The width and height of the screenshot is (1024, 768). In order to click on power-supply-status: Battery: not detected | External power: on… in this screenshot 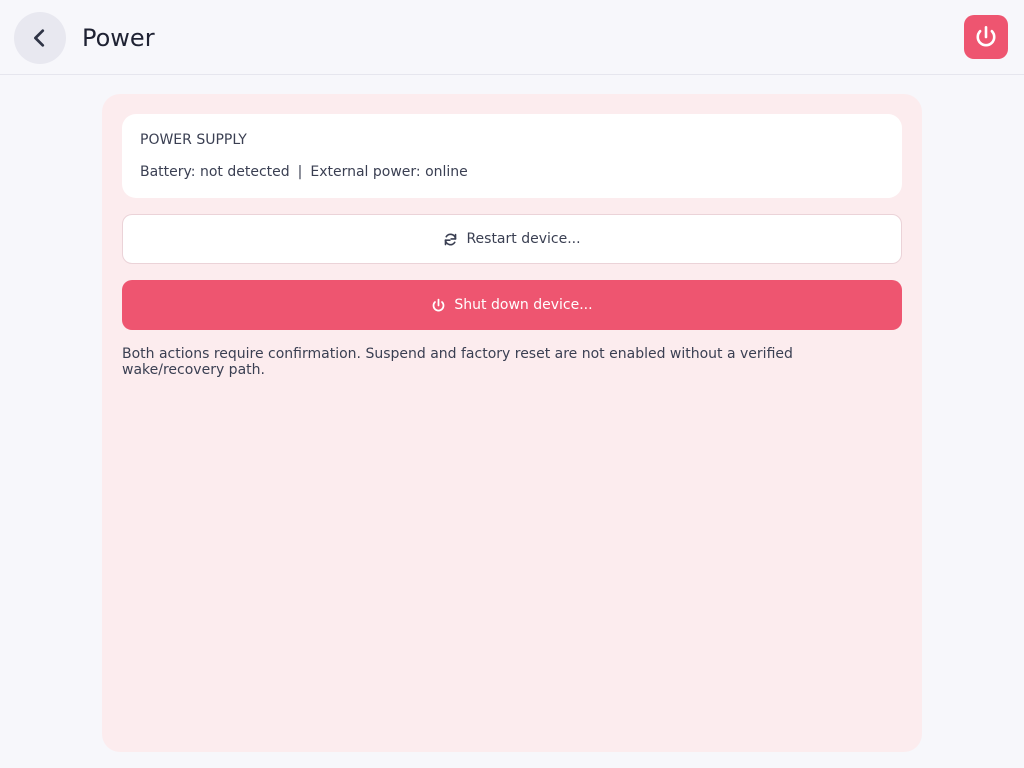, I will do `click(304, 172)`.